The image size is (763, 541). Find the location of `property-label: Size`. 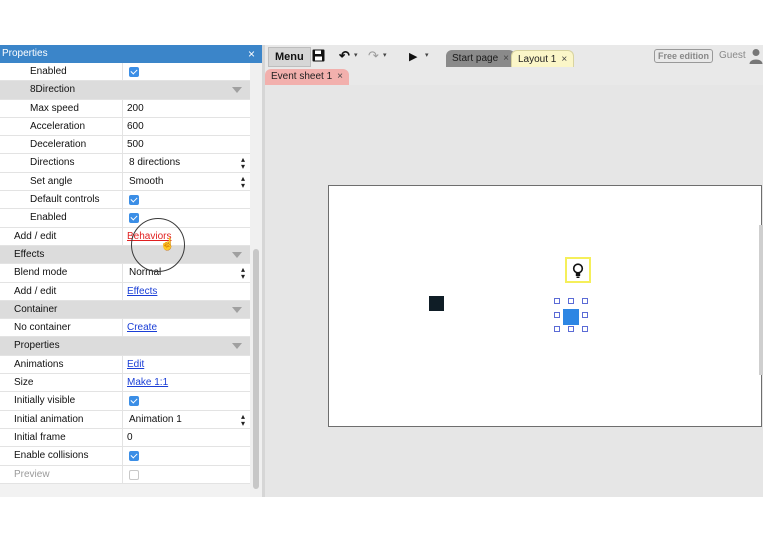

property-label: Size is located at coordinates (61, 383).